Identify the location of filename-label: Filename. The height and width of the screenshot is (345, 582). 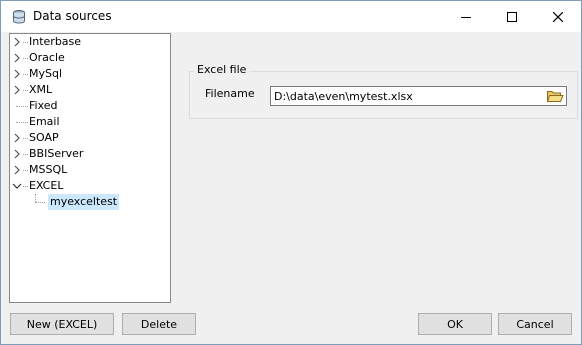
(230, 93).